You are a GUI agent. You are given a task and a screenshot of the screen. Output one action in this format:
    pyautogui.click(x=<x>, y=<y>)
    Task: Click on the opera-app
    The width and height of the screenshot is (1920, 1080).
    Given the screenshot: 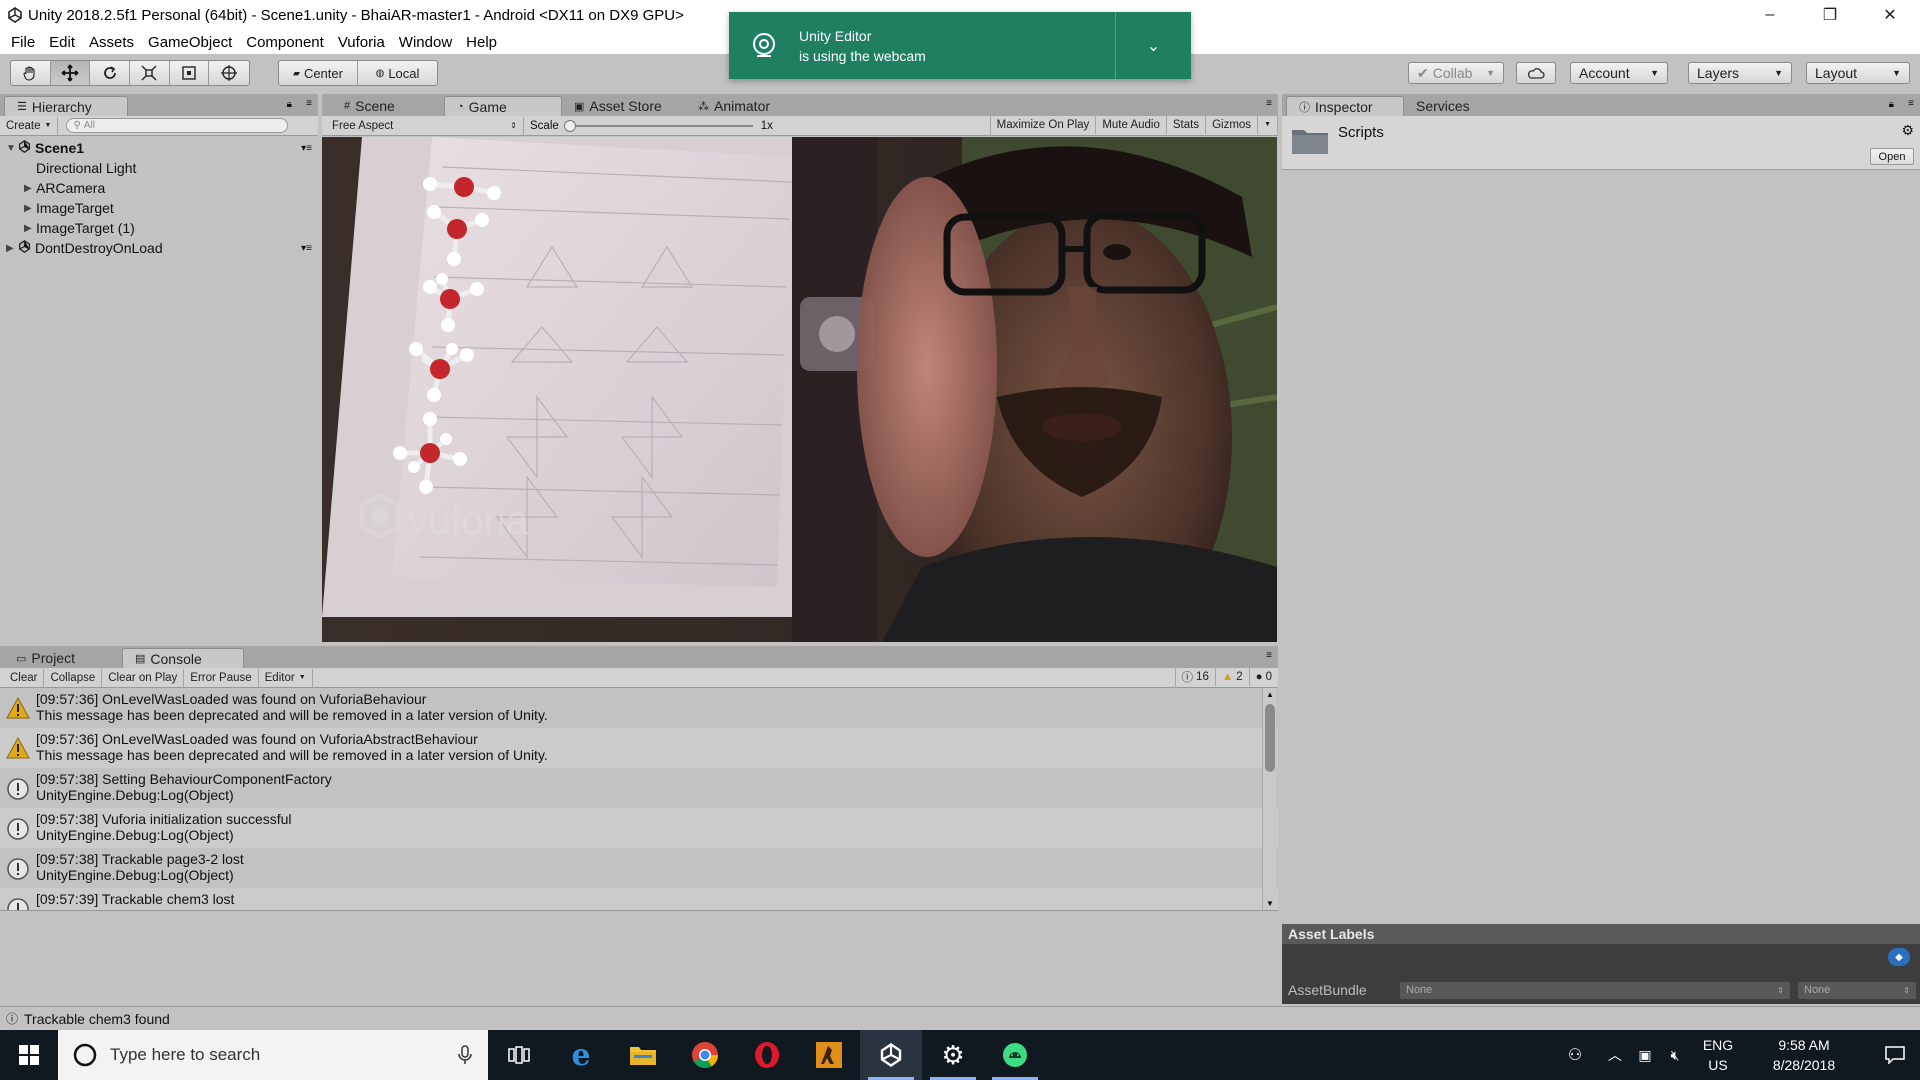 What is the action you would take?
    pyautogui.click(x=767, y=1055)
    